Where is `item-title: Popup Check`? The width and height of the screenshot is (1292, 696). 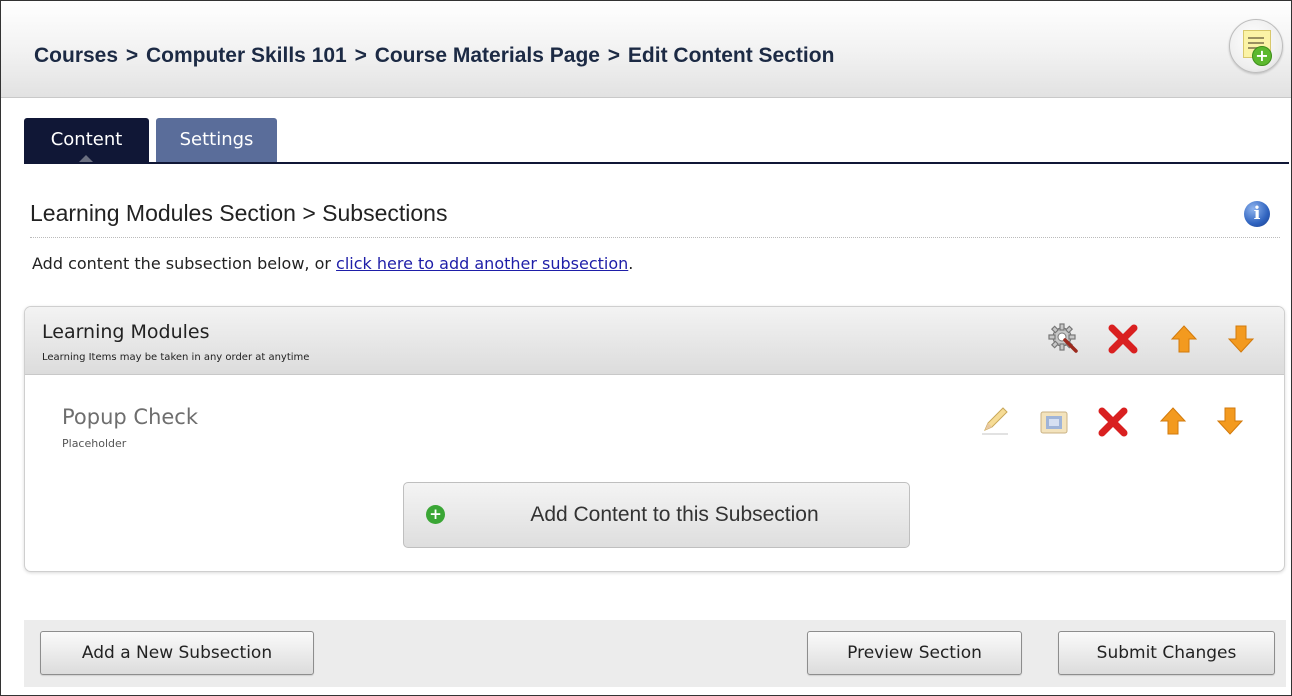
item-title: Popup Check is located at coordinates (130, 417).